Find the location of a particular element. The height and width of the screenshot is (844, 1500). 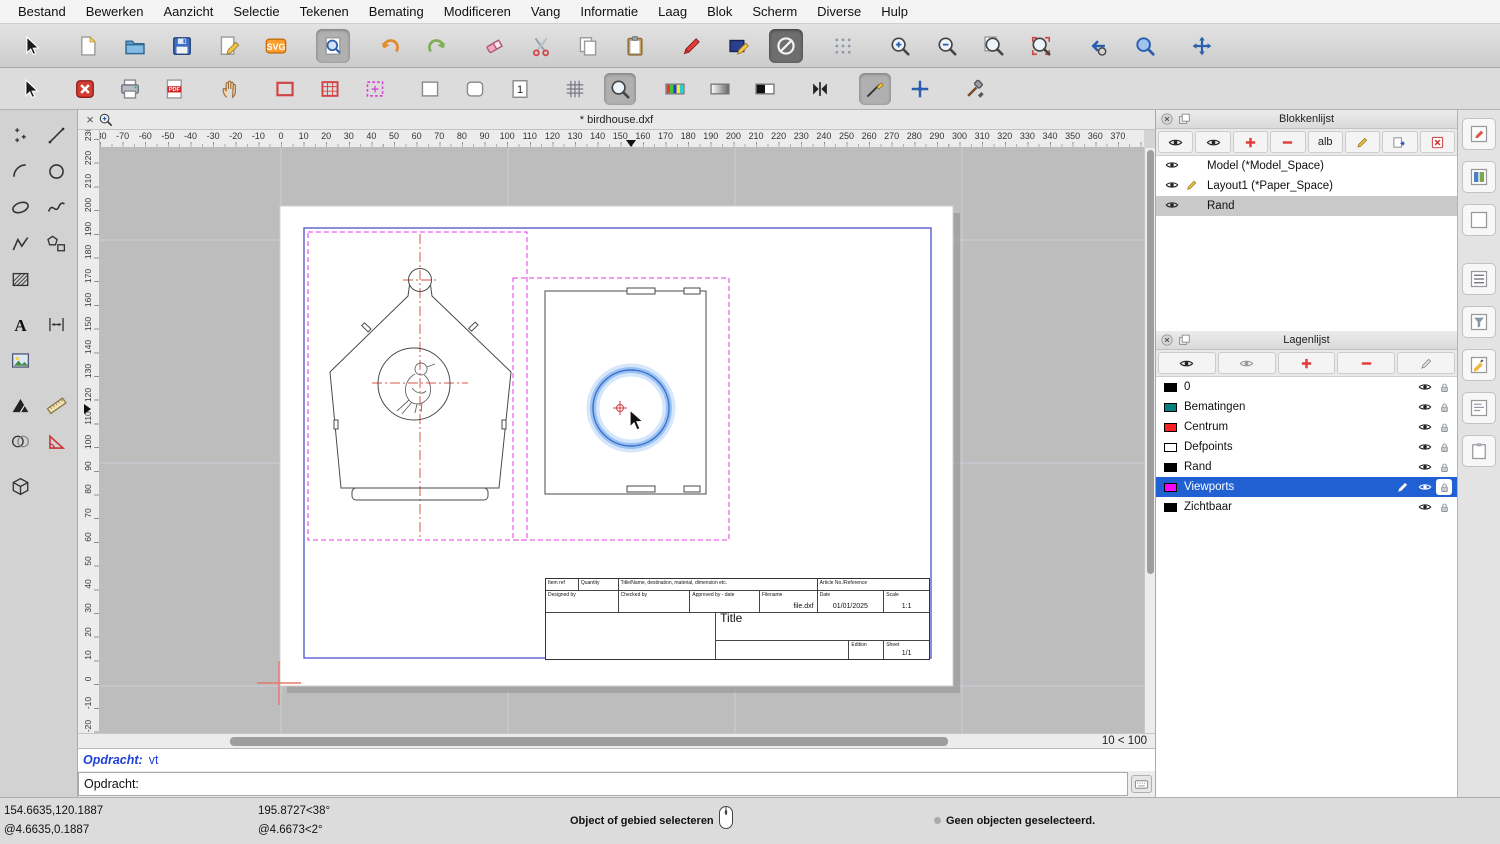

close-drawing-button is located at coordinates (85, 89).